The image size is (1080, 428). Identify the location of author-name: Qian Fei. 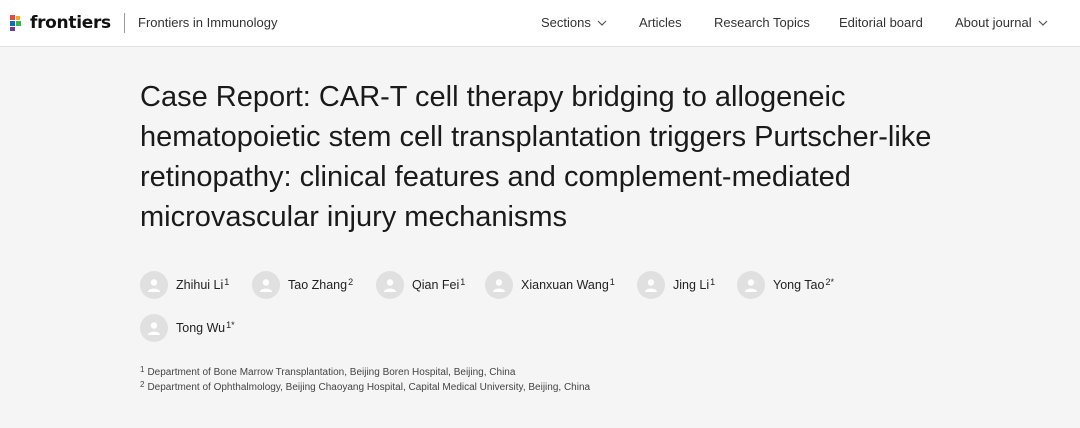
(436, 285).